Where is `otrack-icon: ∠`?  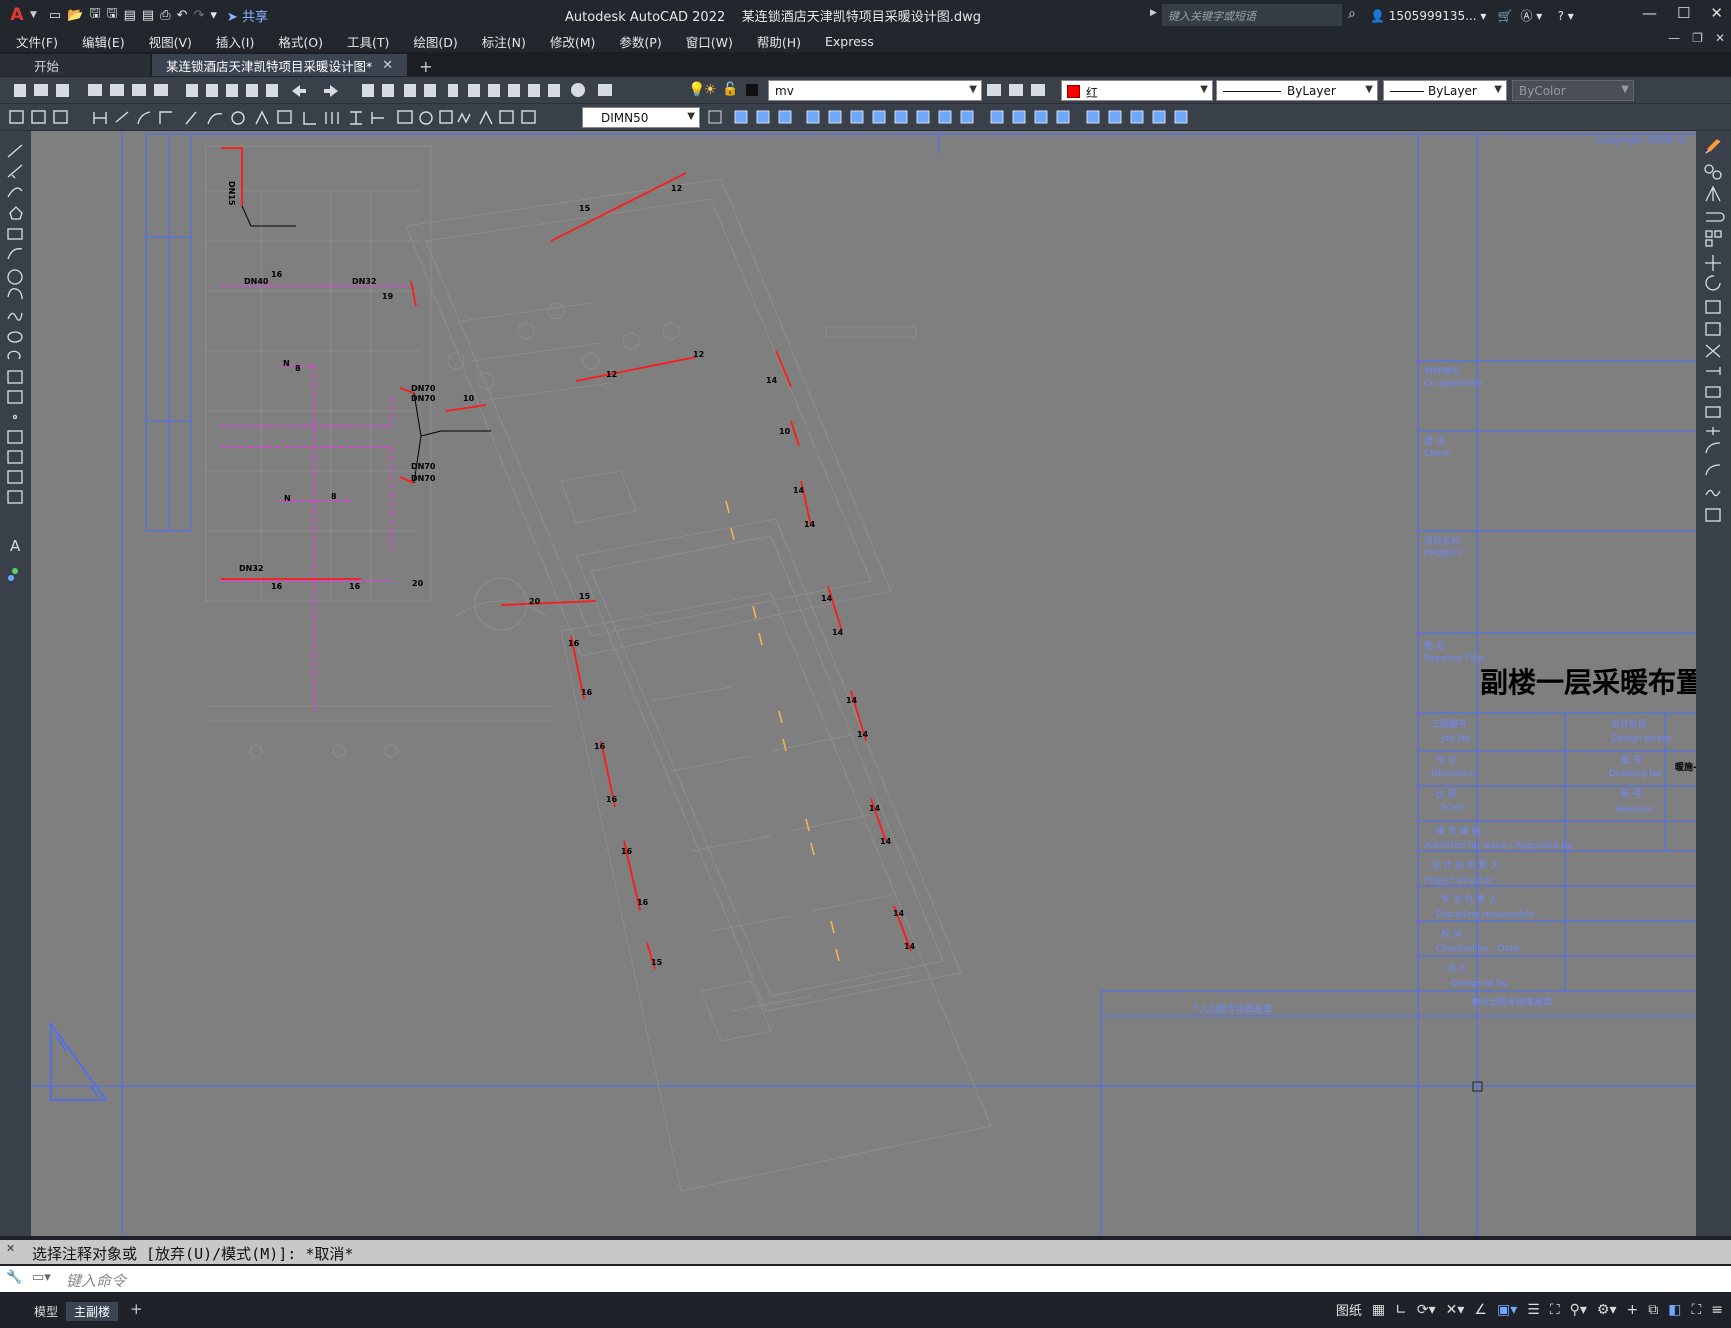 otrack-icon: ∠ is located at coordinates (1480, 1310).